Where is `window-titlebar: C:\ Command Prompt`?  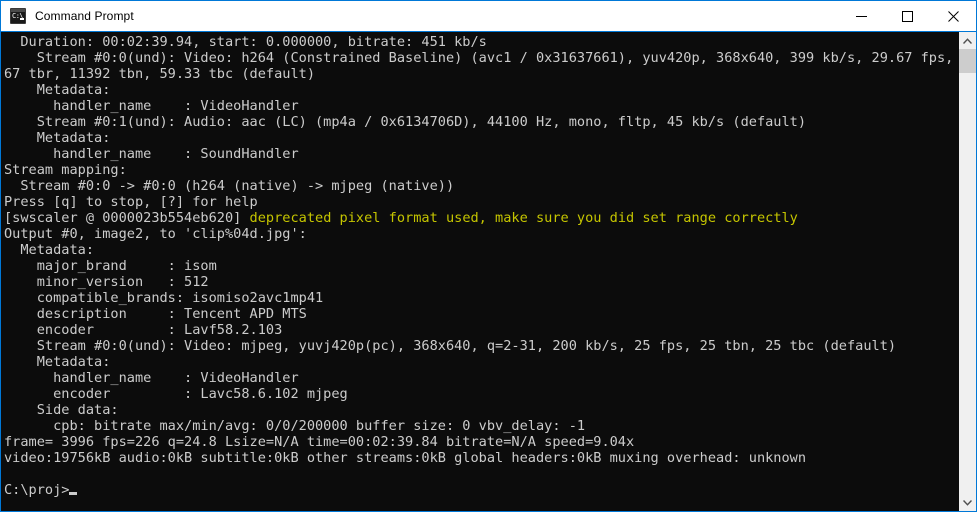
window-titlebar: C:\ Command Prompt is located at coordinates (488, 16).